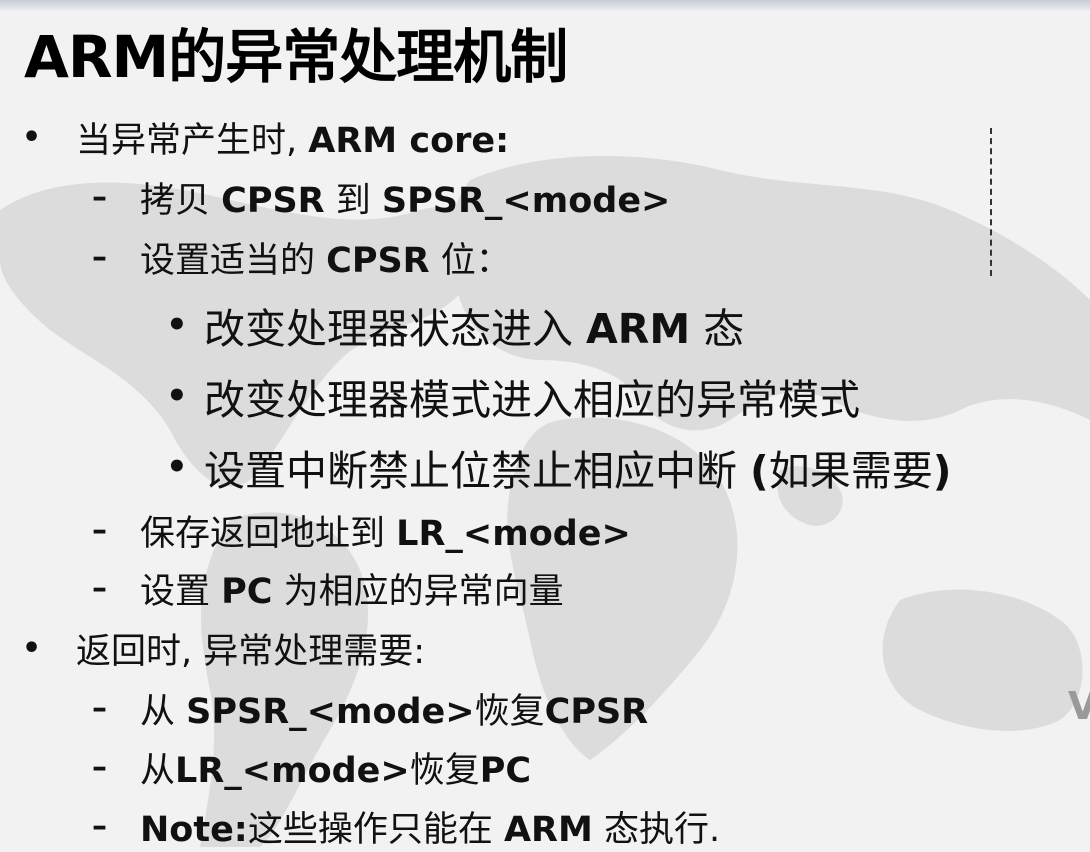  I want to click on list-item-level-3: • 设置中断禁止位禁止相应中断 (如果需要), so click(559, 467).